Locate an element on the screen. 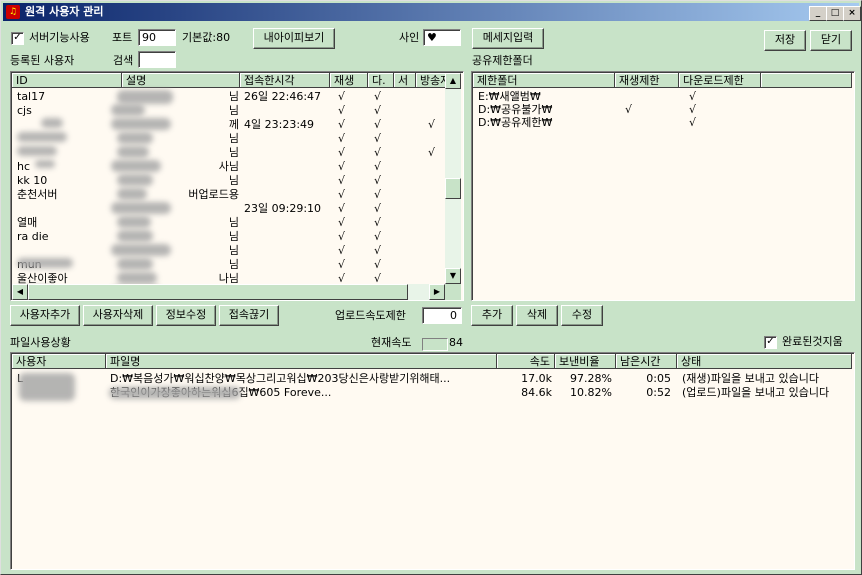 The image size is (862, 575). maximize-button: □ is located at coordinates (835, 13).